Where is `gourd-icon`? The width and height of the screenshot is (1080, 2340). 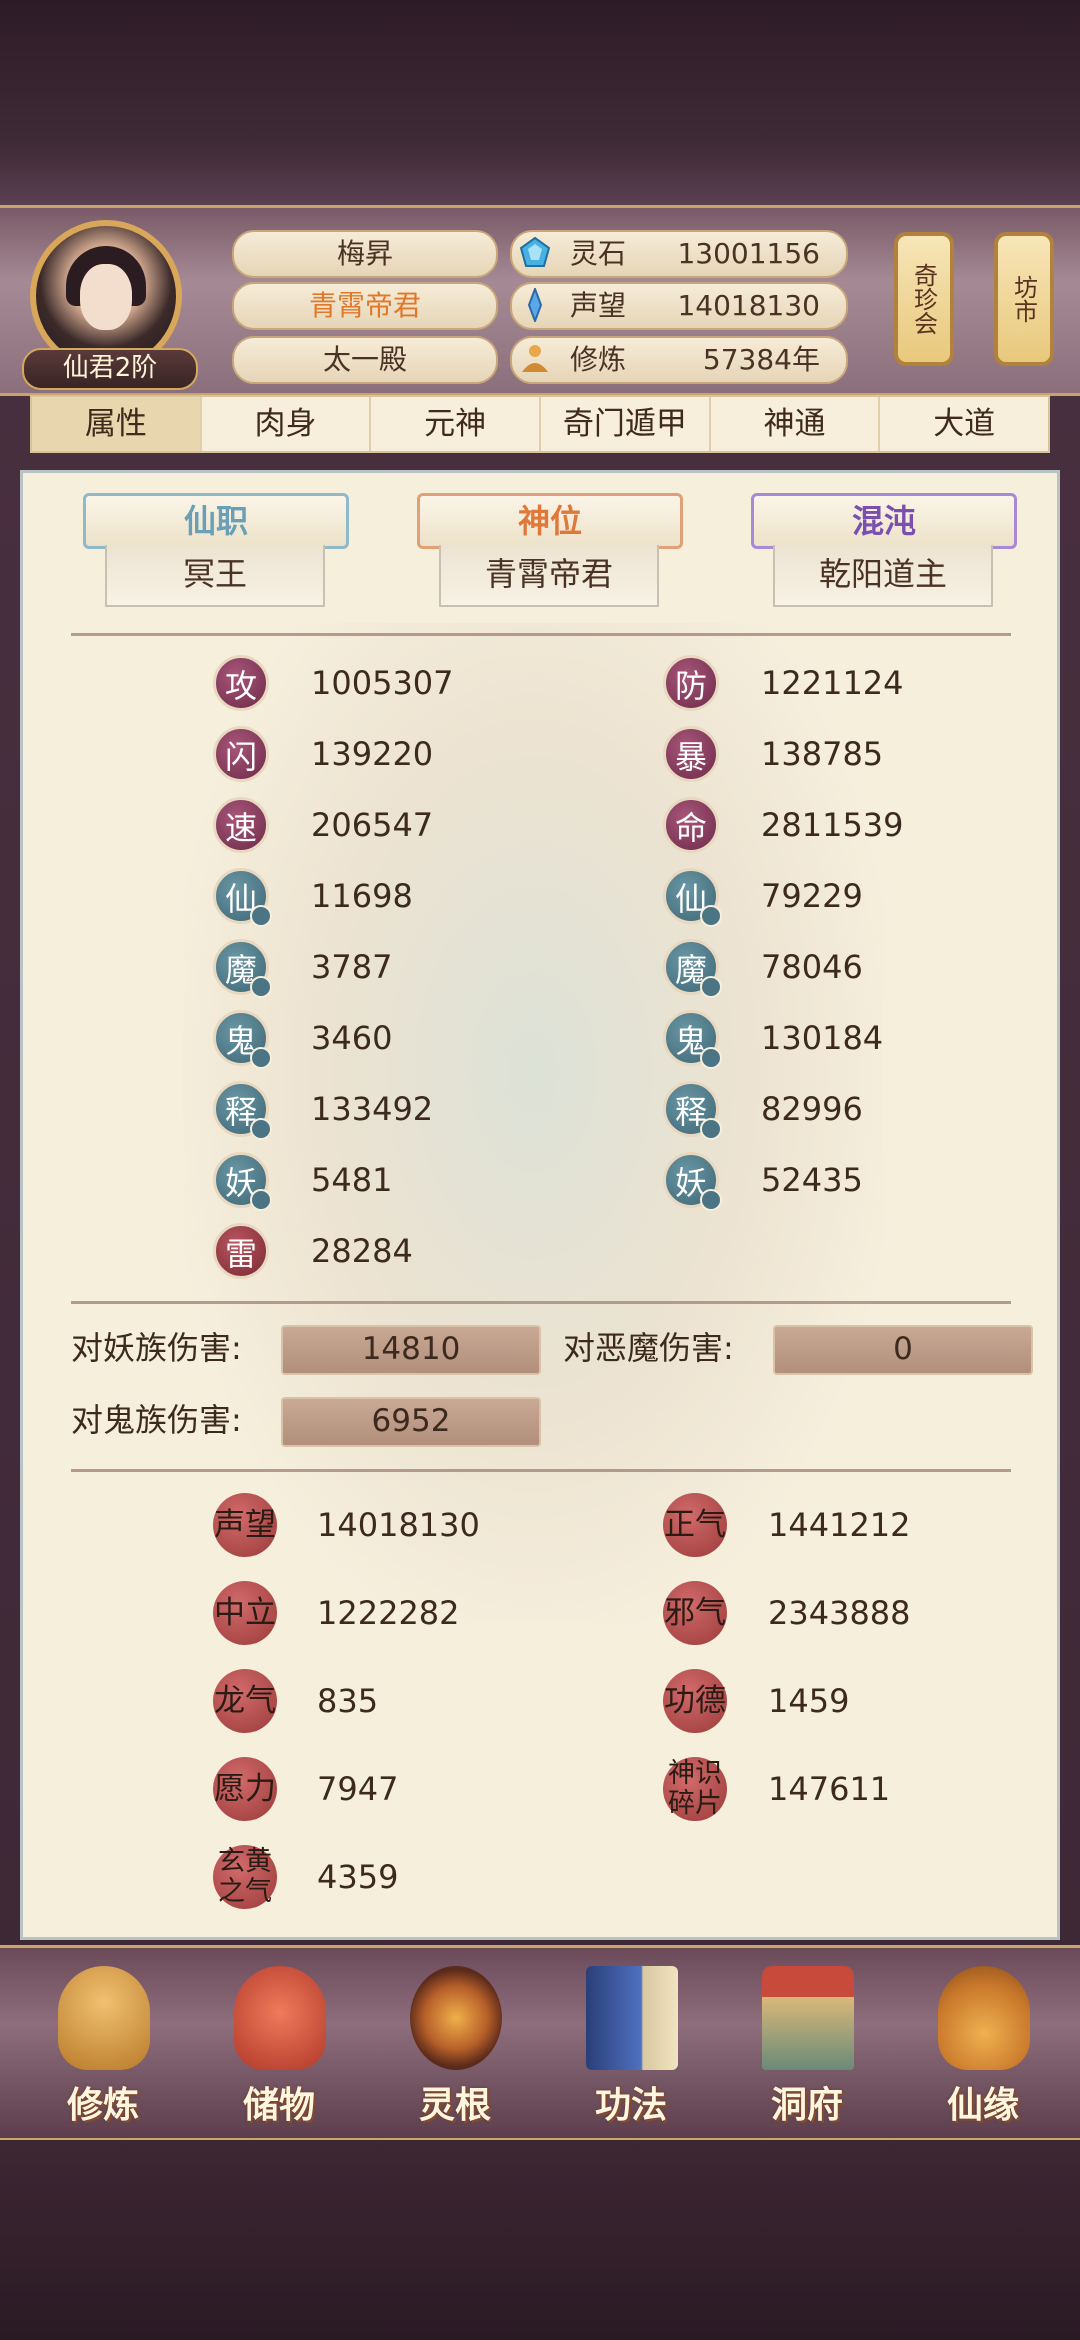 gourd-icon is located at coordinates (984, 2018).